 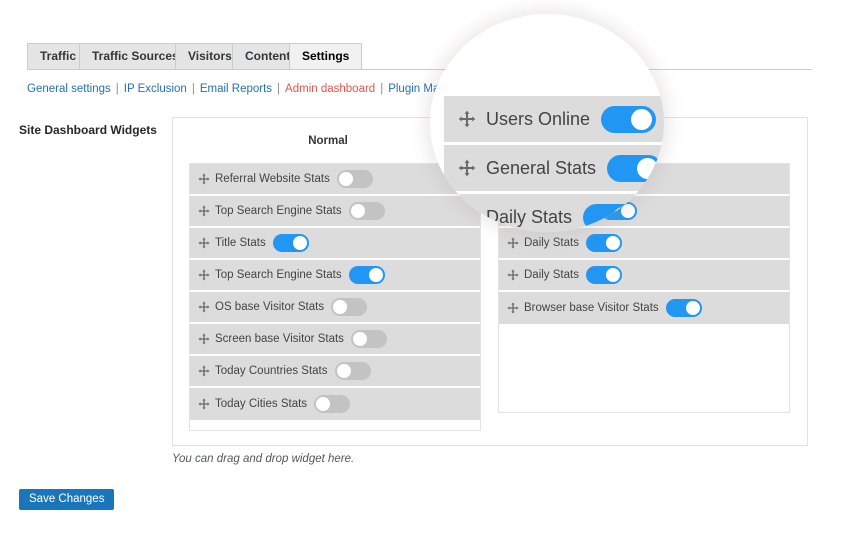 What do you see at coordinates (272, 179) in the screenshot?
I see `widget-label: Referral Website Stats` at bounding box center [272, 179].